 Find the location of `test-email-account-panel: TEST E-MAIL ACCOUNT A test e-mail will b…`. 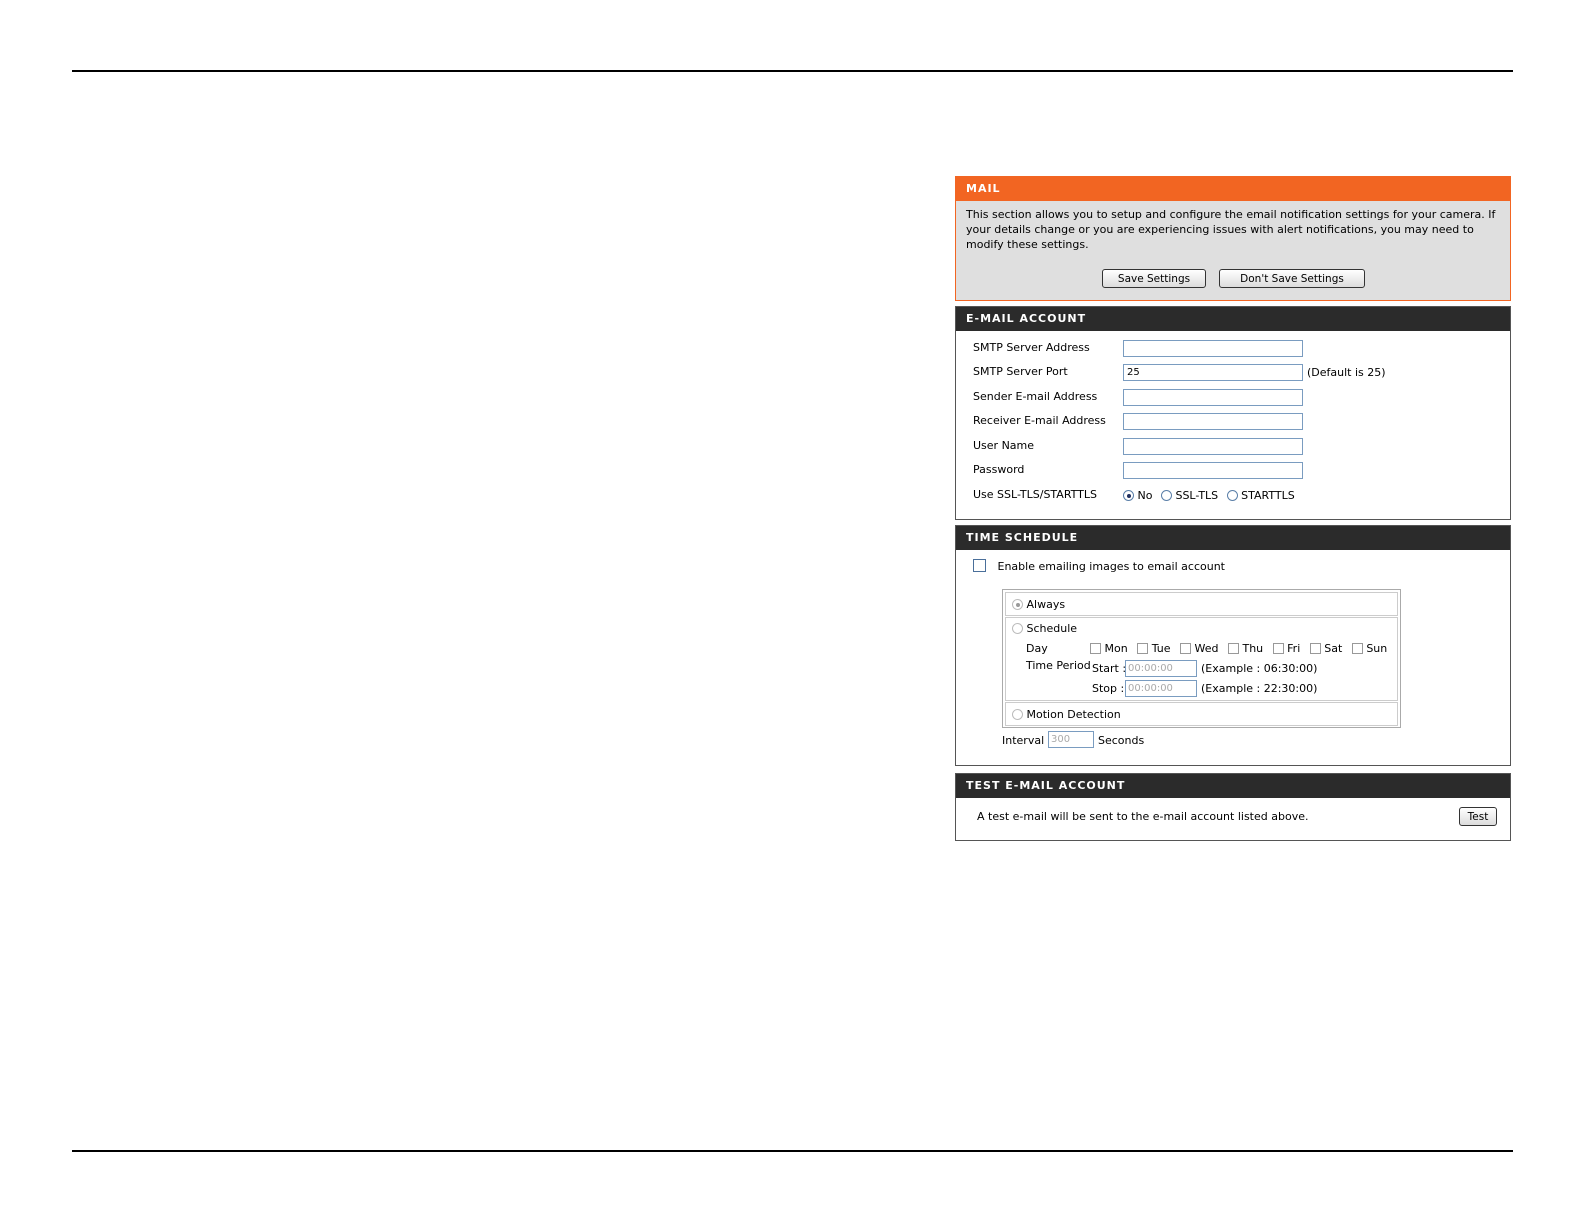

test-email-account-panel: TEST E-MAIL ACCOUNT A test e-mail will b… is located at coordinates (1233, 807).